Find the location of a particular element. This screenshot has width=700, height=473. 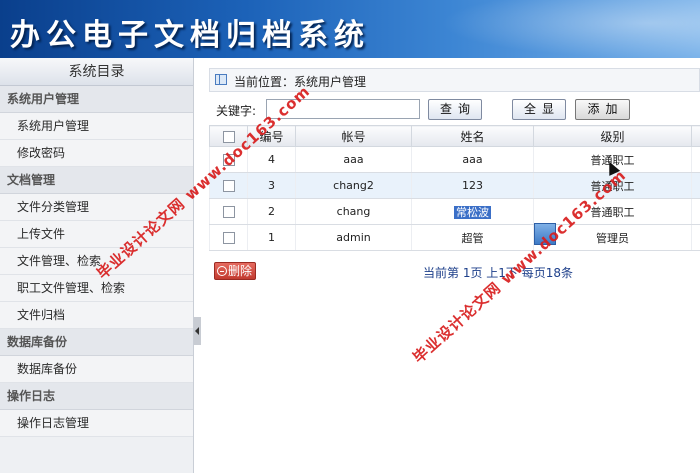

table-header-row: 编号 帐号 姓名 级别 is located at coordinates (454, 136).